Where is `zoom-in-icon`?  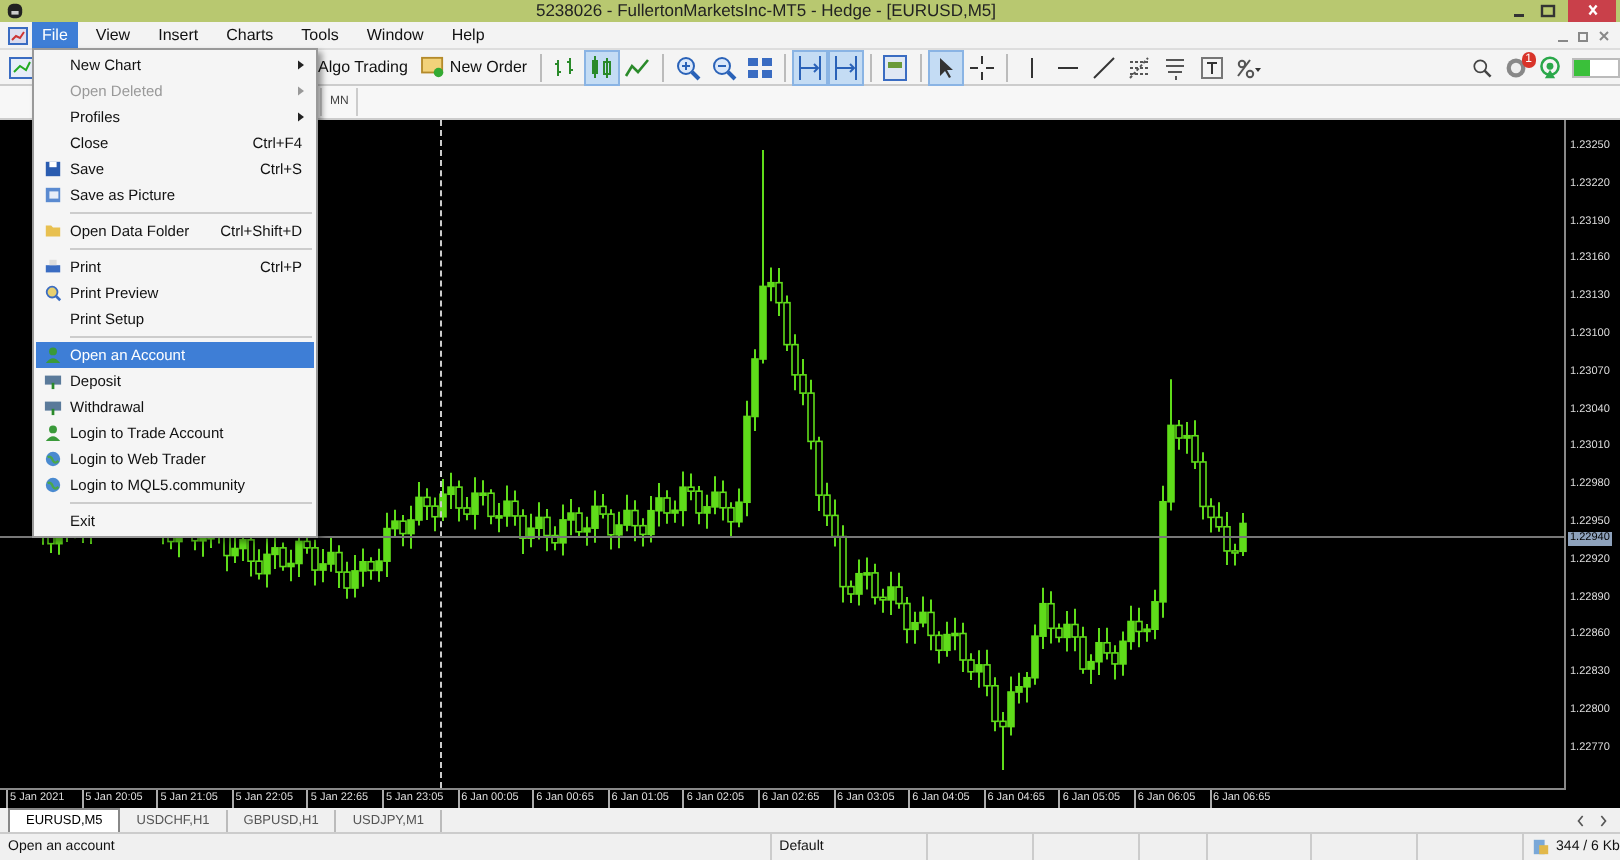 zoom-in-icon is located at coordinates (687, 67).